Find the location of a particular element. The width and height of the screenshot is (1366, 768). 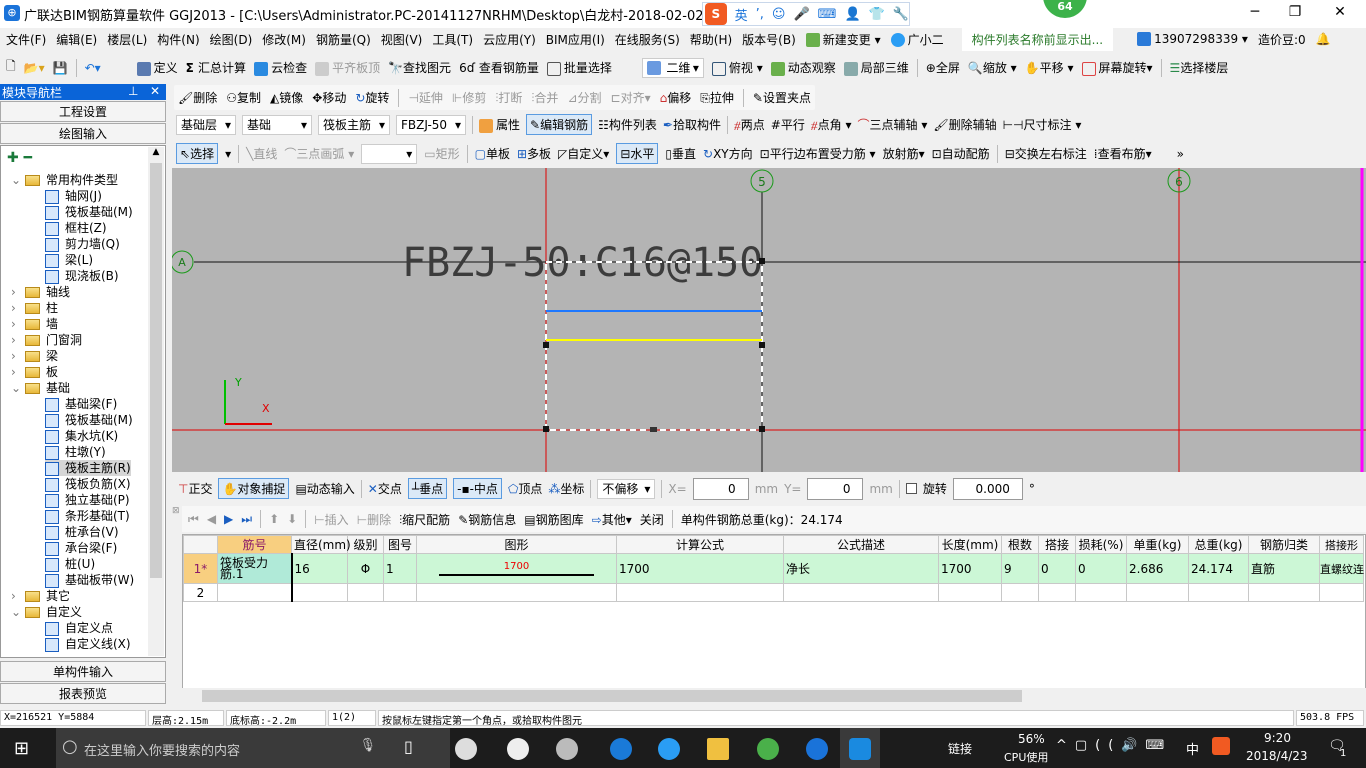

rect-button: ▭矩形 is located at coordinates (441, 153).